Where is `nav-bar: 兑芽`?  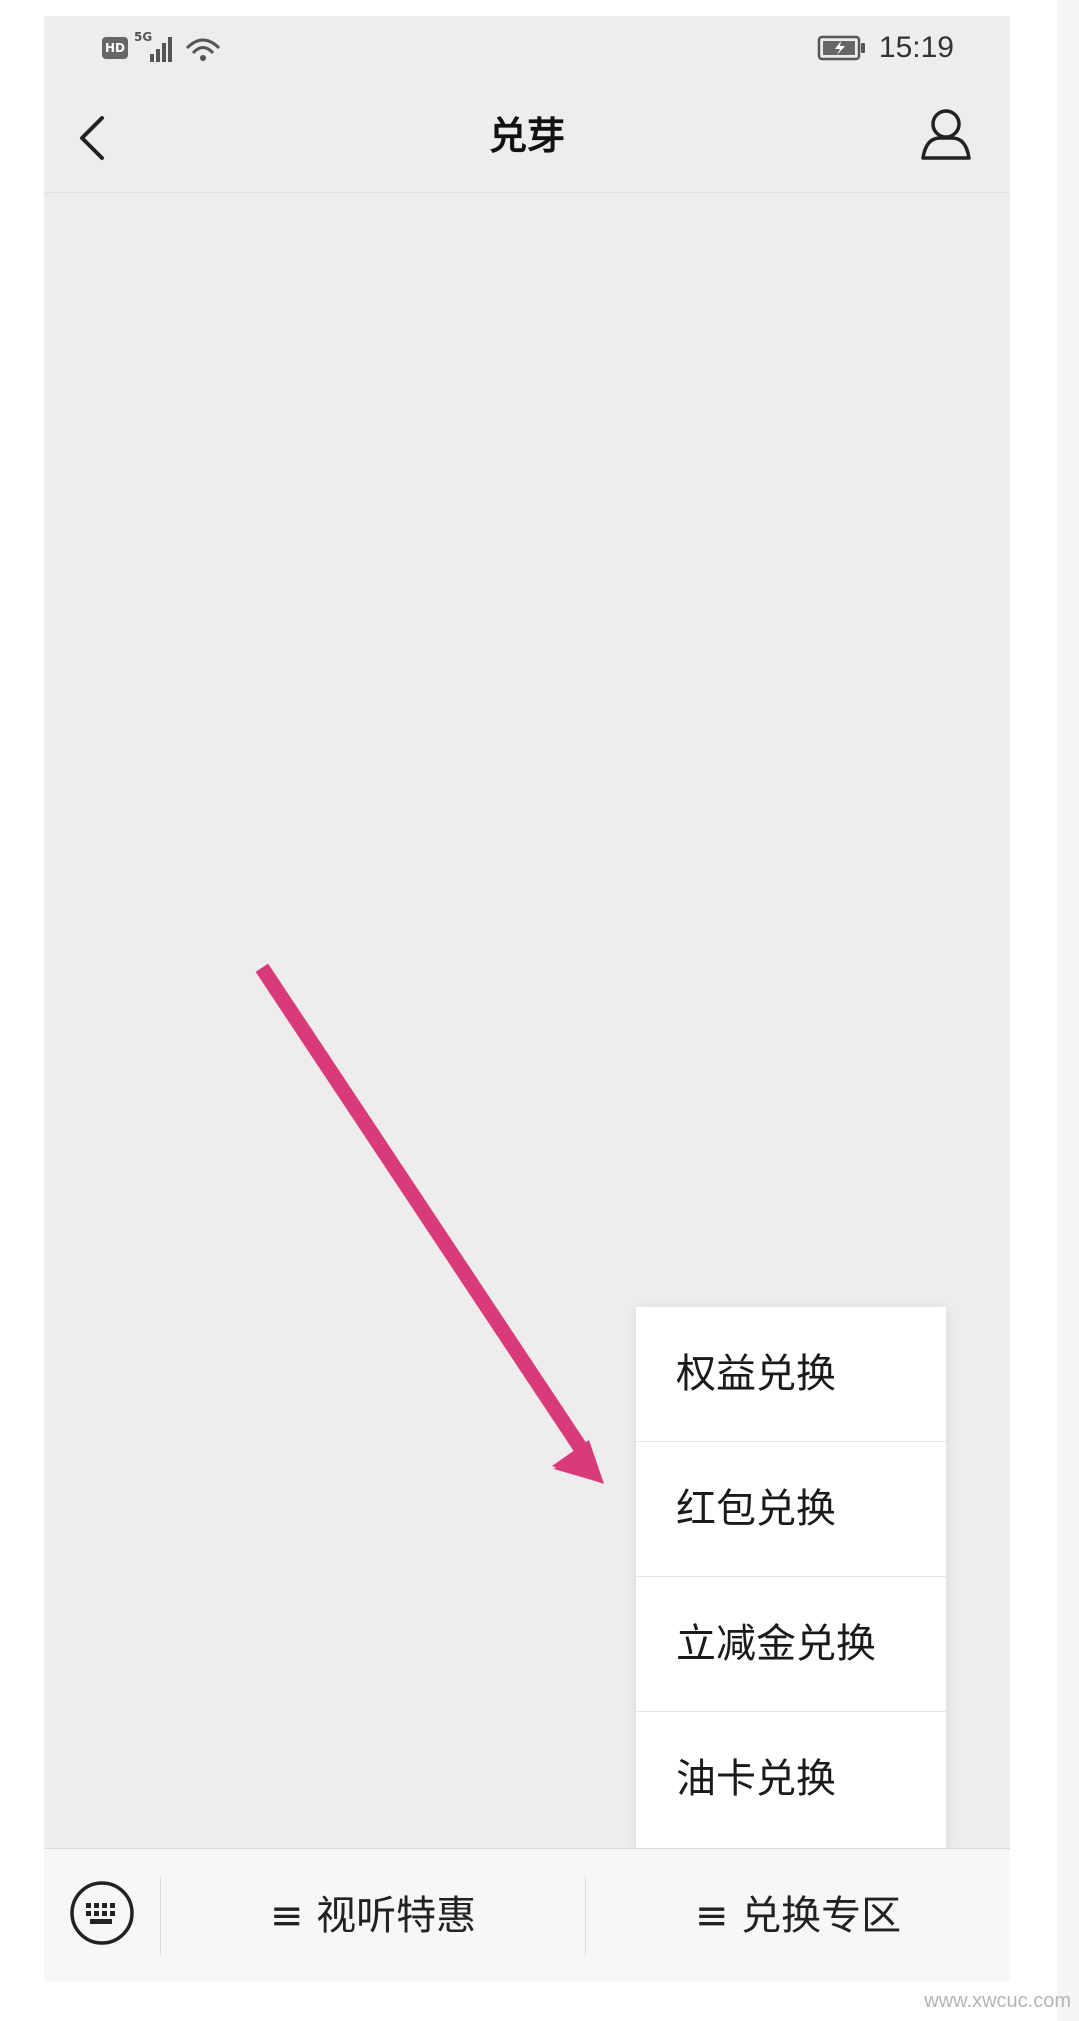
nav-bar: 兑芽 is located at coordinates (527, 136).